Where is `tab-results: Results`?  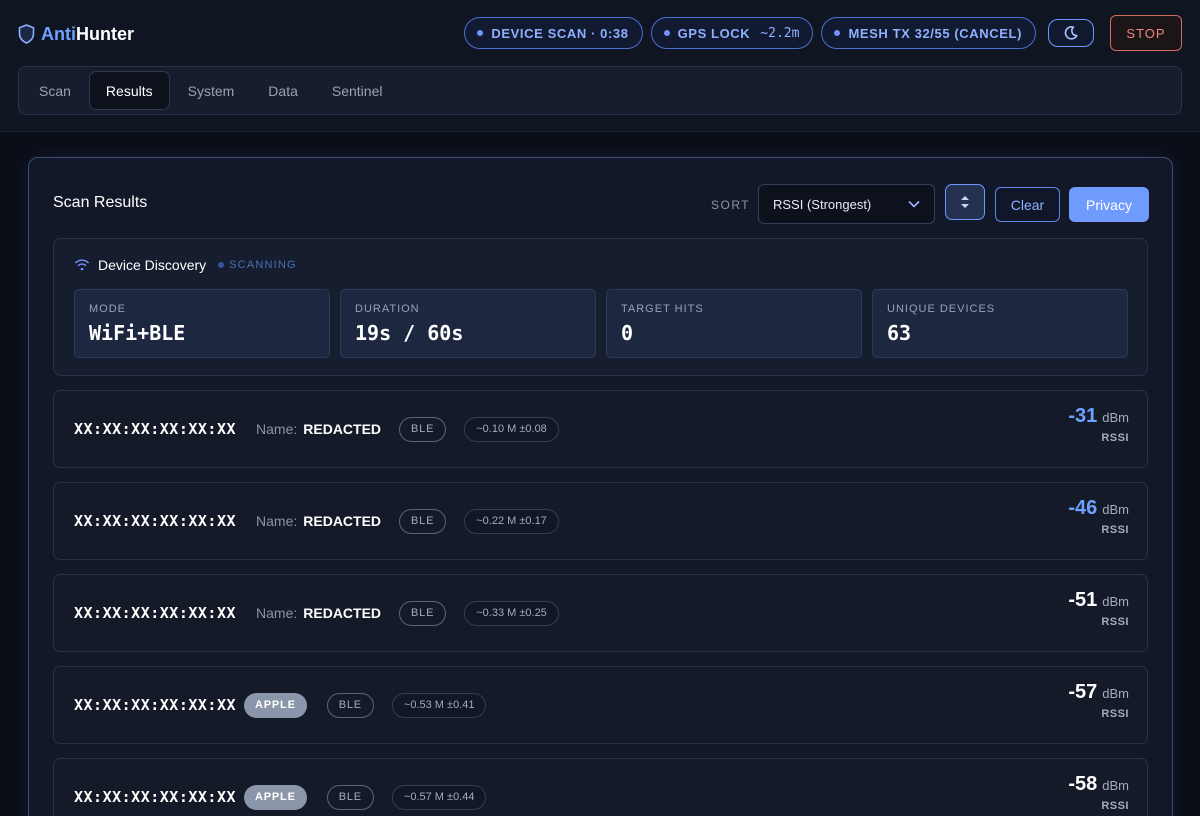 tab-results: Results is located at coordinates (129, 90).